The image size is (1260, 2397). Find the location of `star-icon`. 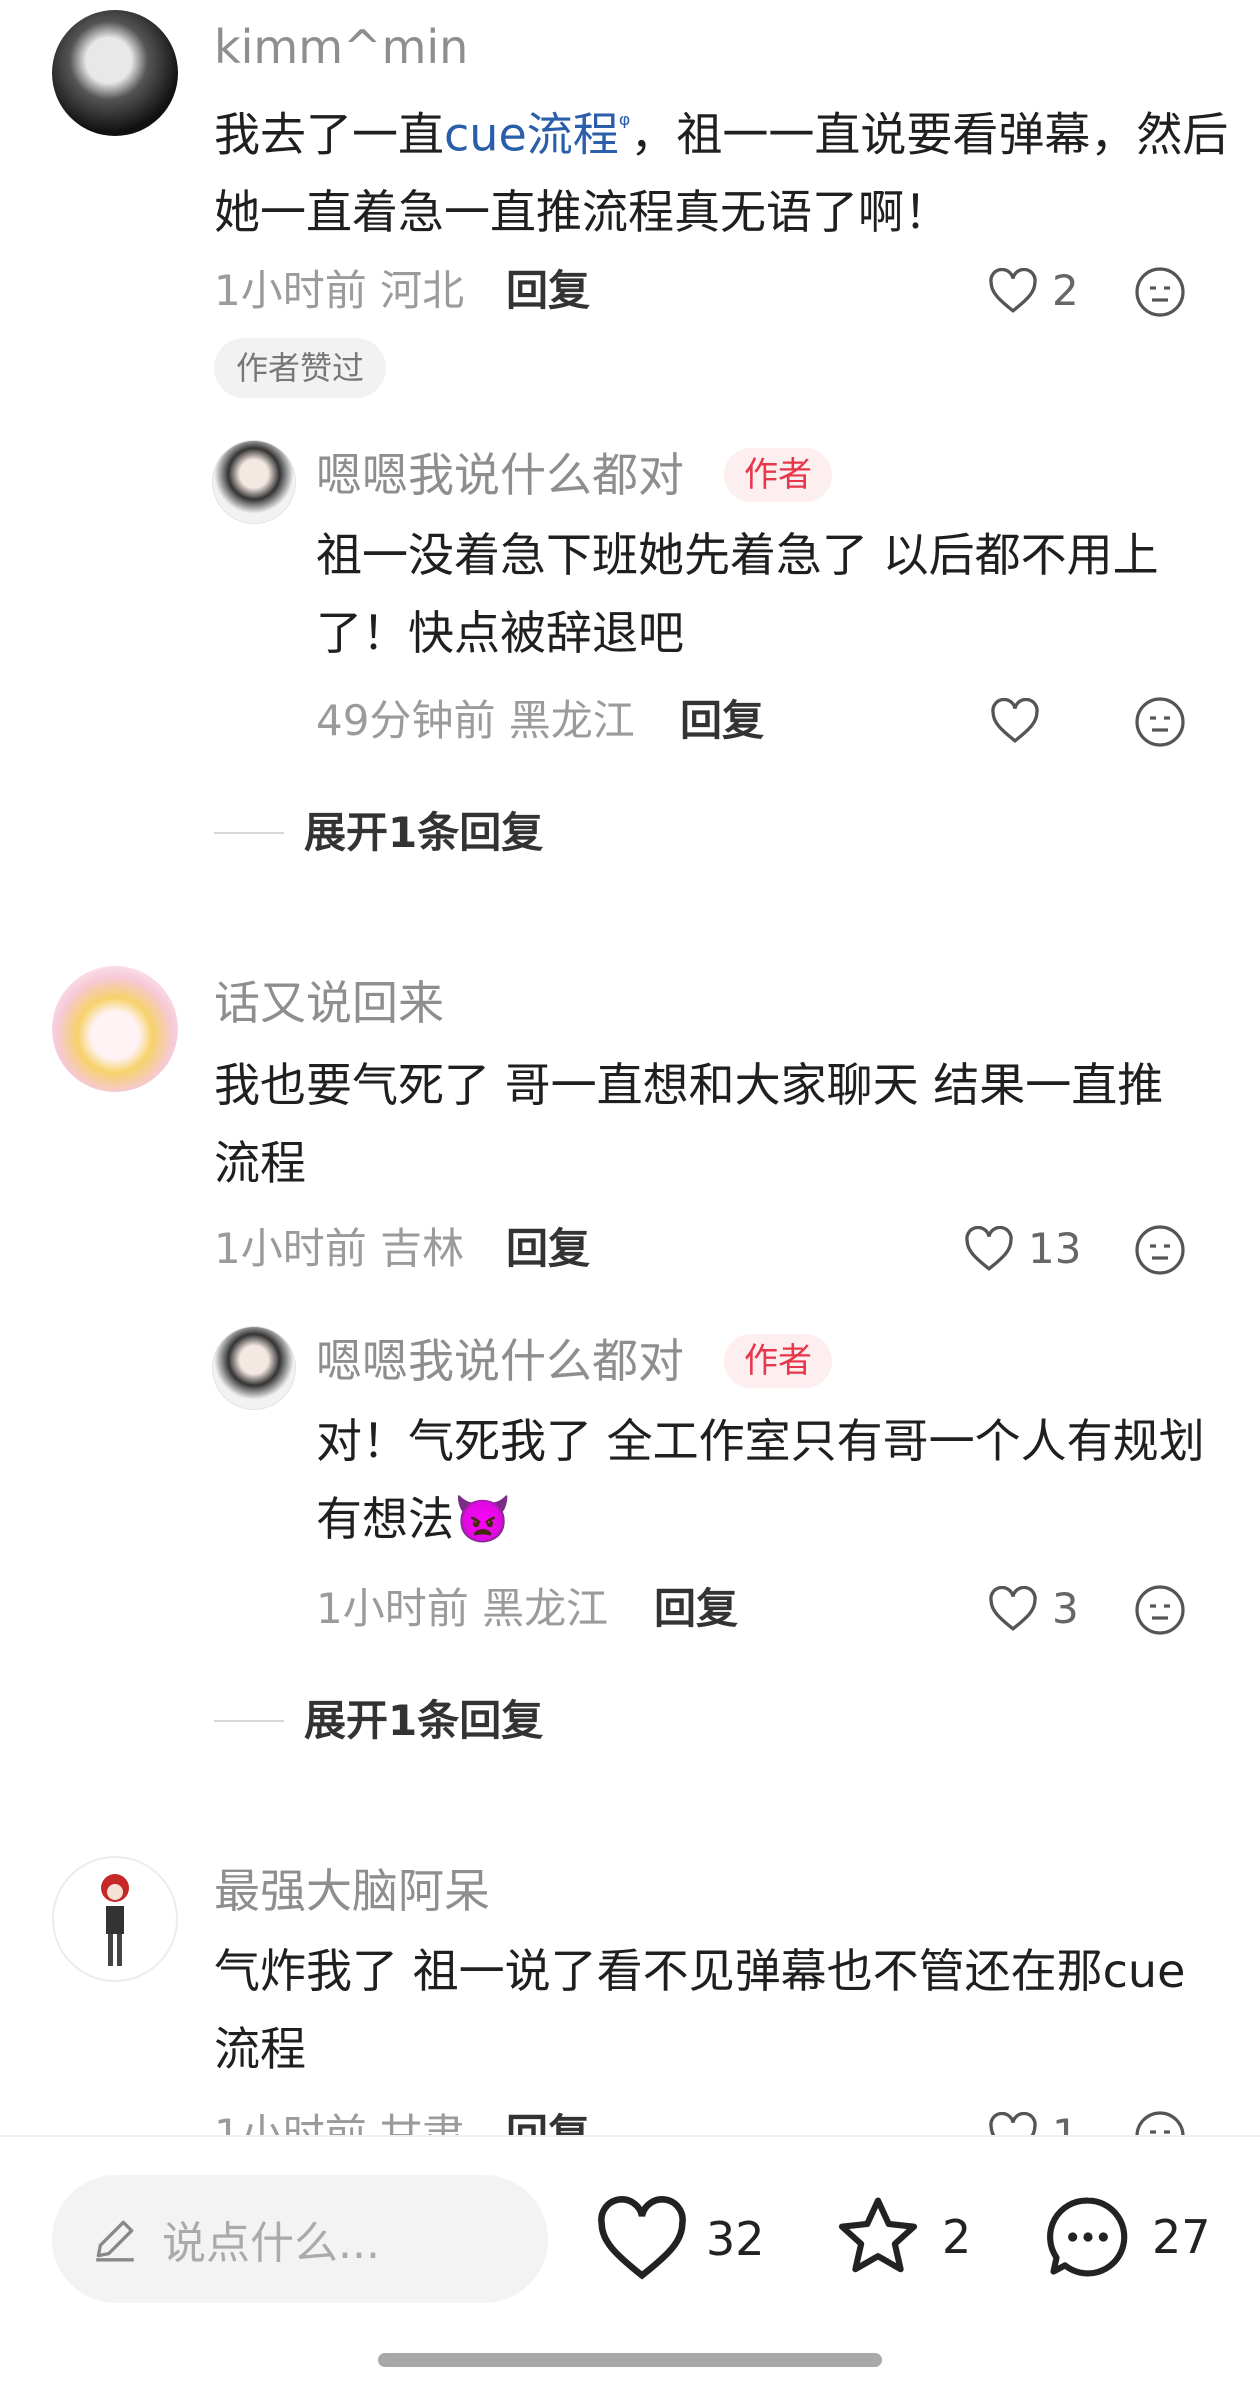

star-icon is located at coordinates (878, 2235).